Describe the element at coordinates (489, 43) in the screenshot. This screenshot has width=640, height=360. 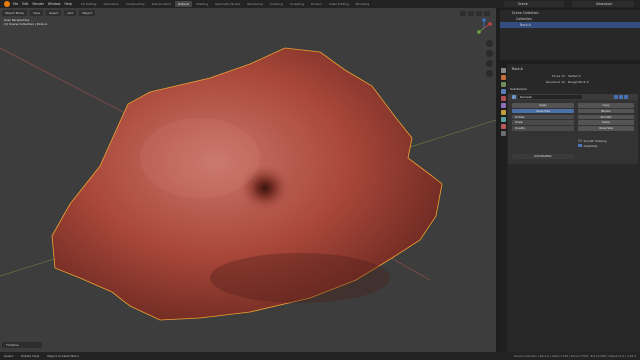
I see `zoom-icon` at that location.